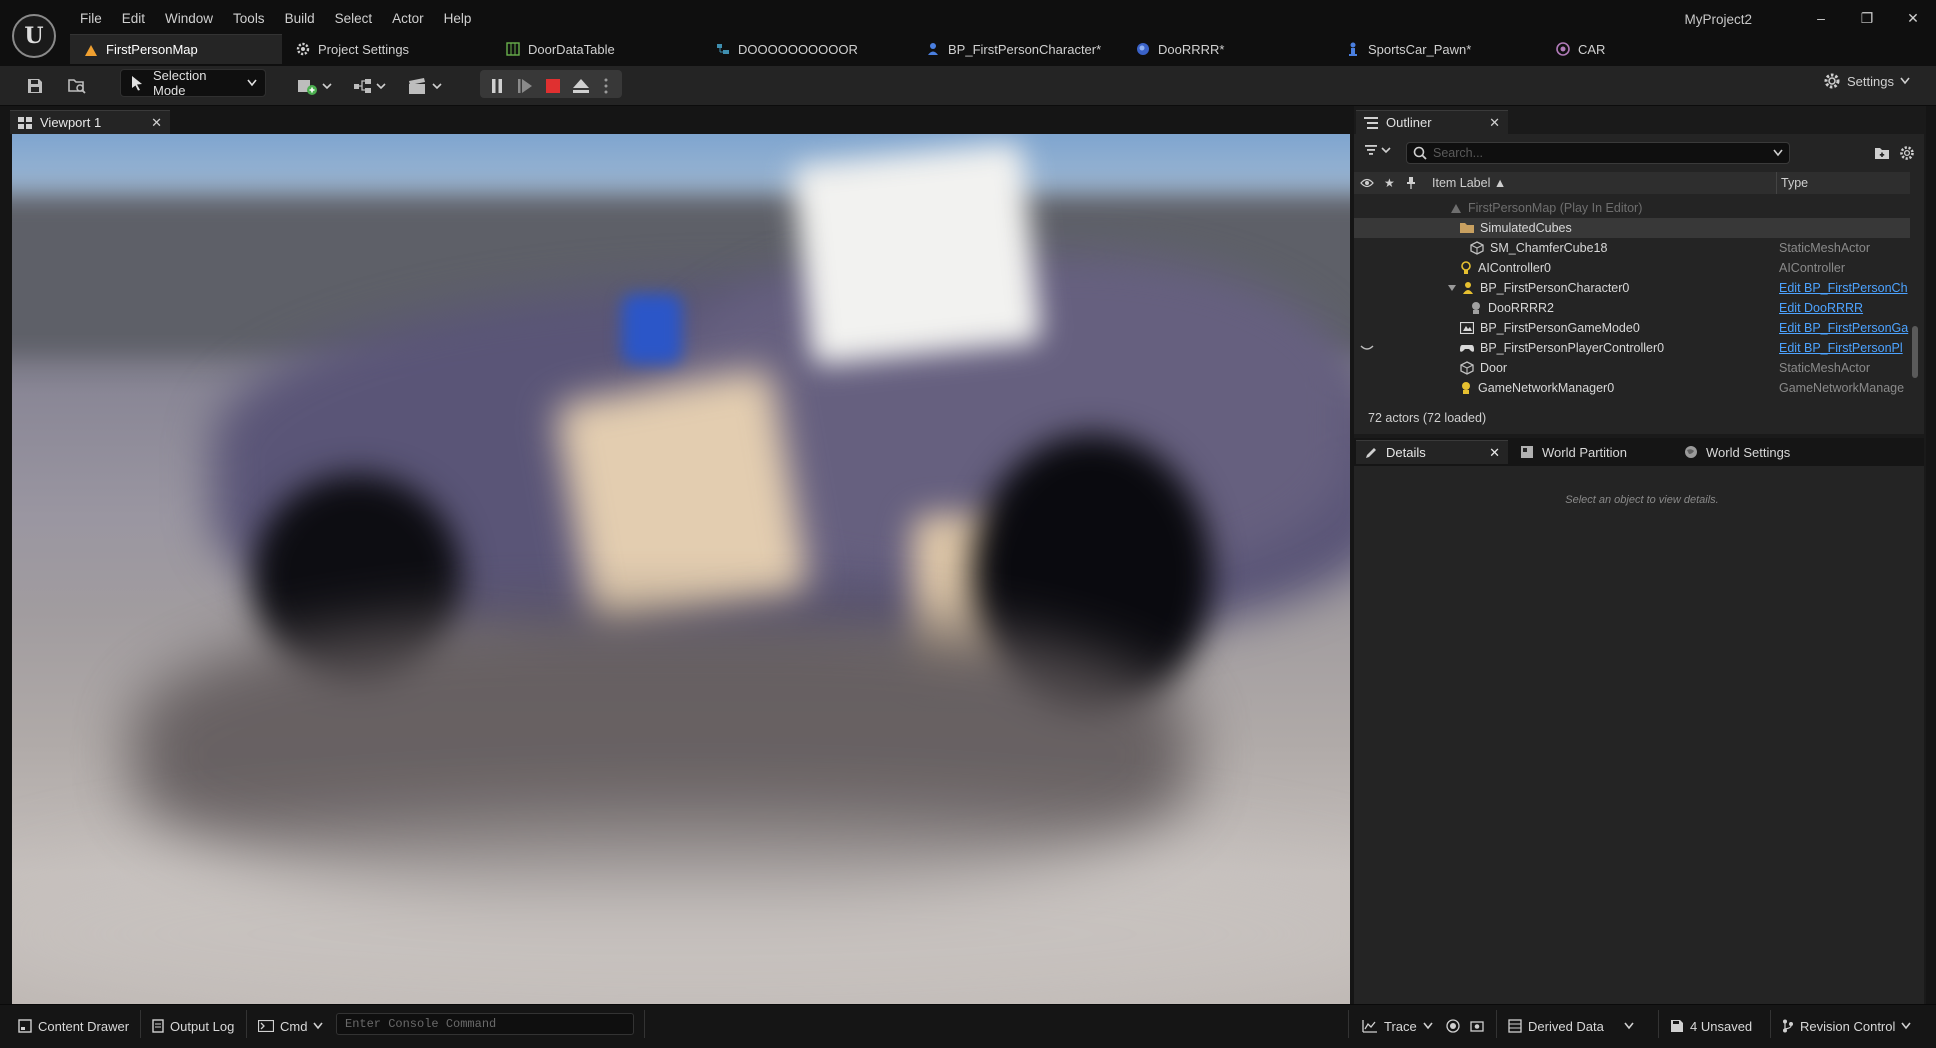  What do you see at coordinates (1593, 153) in the screenshot?
I see `search-input` at bounding box center [1593, 153].